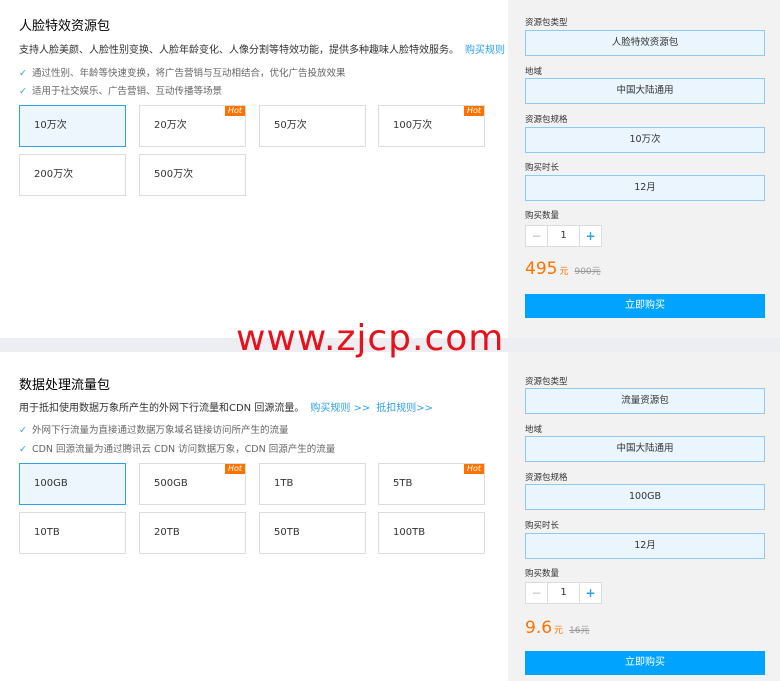 Image resolution: width=780 pixels, height=681 pixels. I want to click on option-10tb: 10TB, so click(72, 533).